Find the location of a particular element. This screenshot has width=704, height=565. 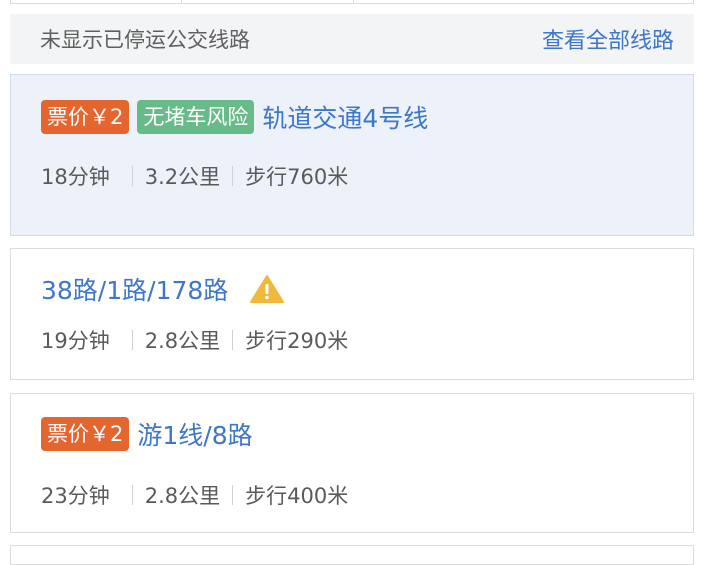

route-header: 38路/1路/178路 is located at coordinates (163, 289).